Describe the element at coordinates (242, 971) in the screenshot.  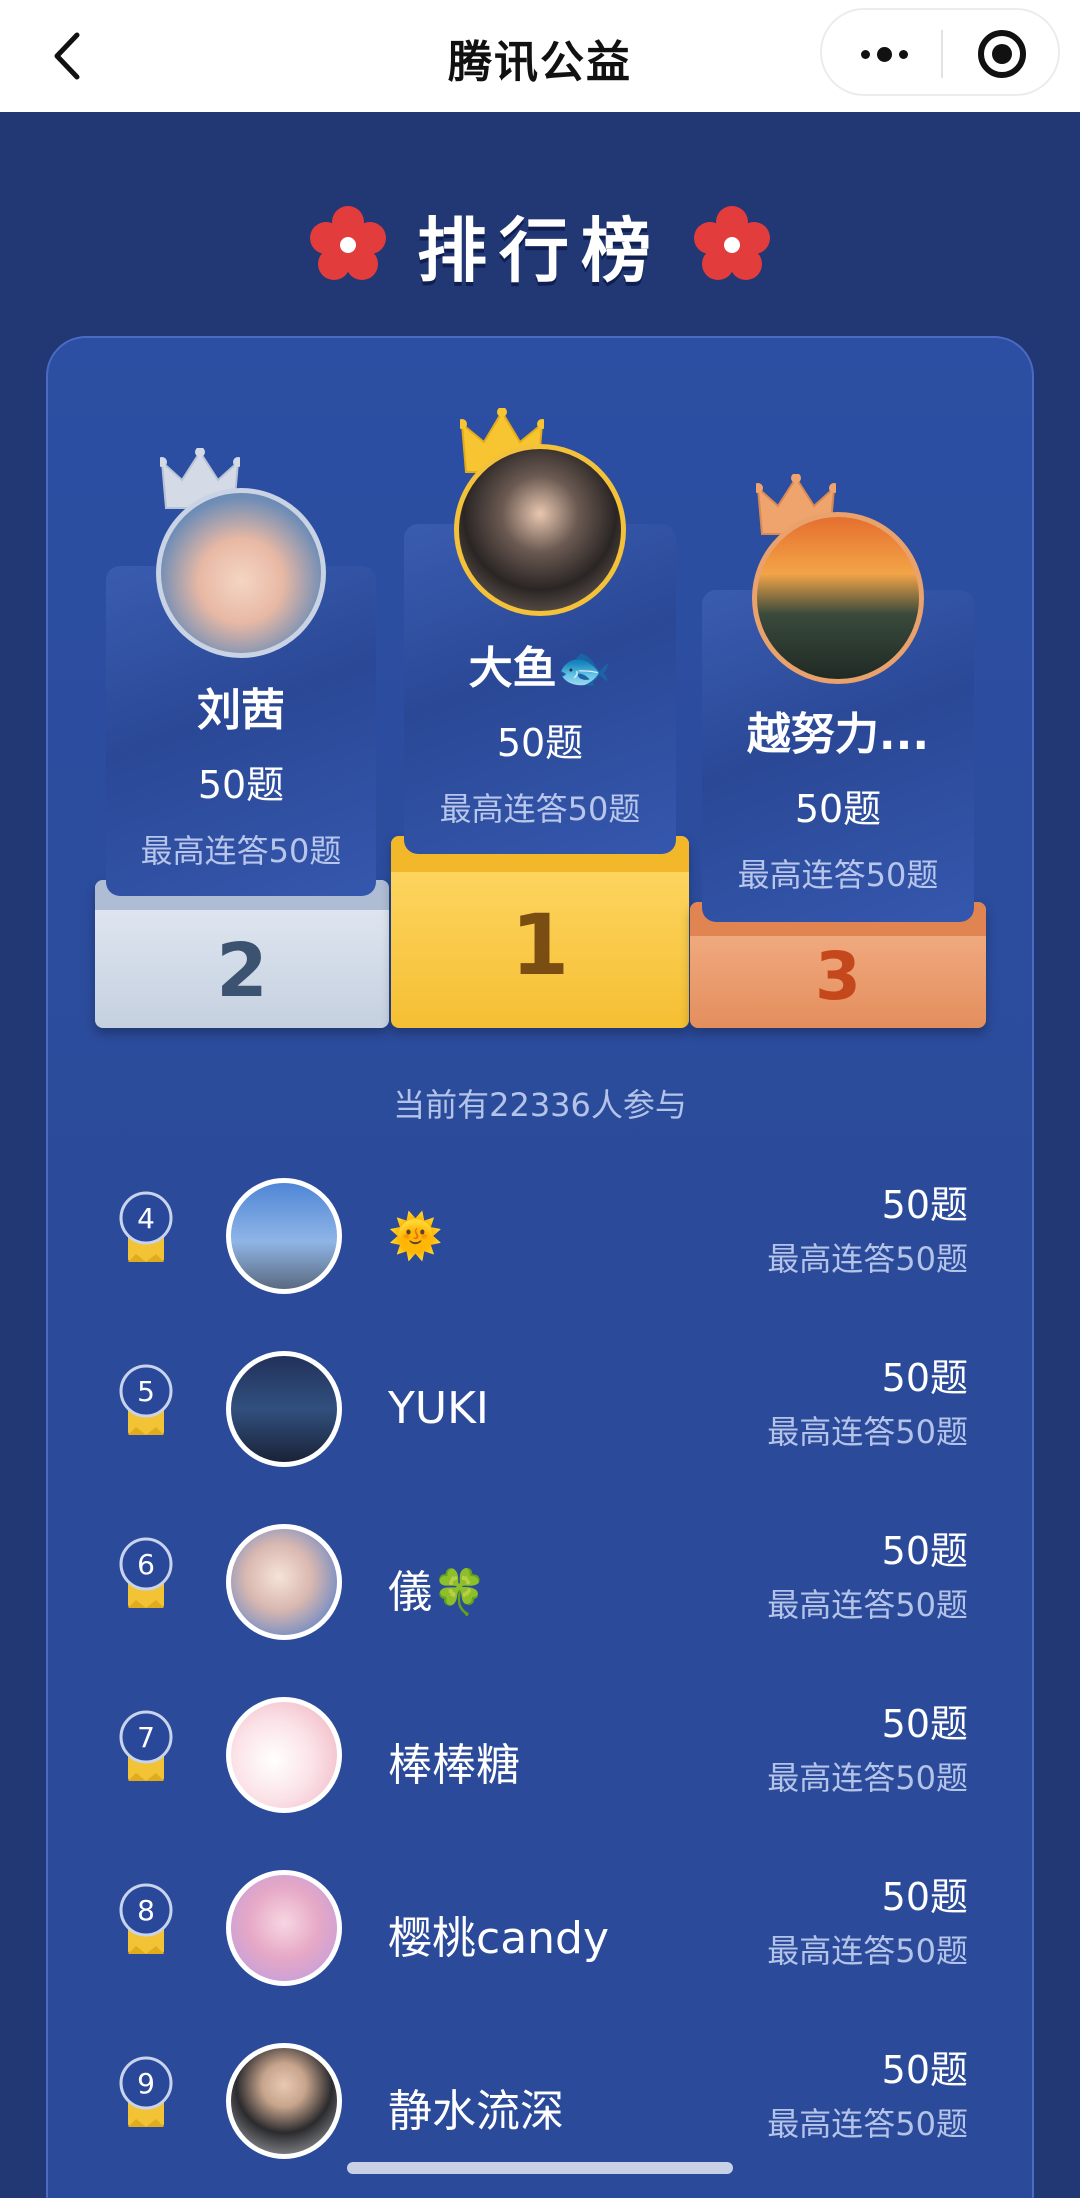
I see `podium-rank-number: 2` at that location.